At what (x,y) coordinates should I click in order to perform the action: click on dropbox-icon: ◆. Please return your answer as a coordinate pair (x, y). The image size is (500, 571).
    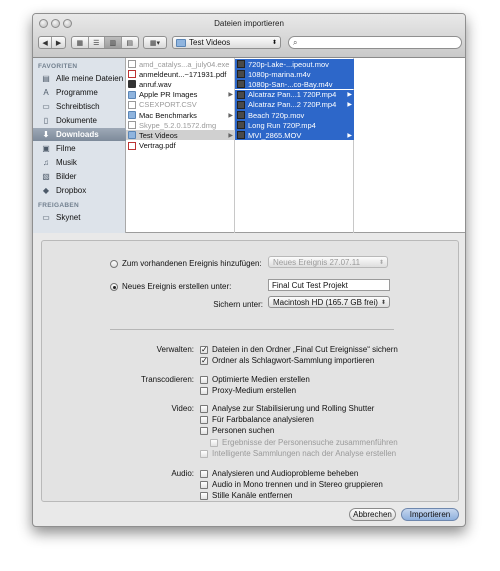
    Looking at the image, I should click on (46, 190).